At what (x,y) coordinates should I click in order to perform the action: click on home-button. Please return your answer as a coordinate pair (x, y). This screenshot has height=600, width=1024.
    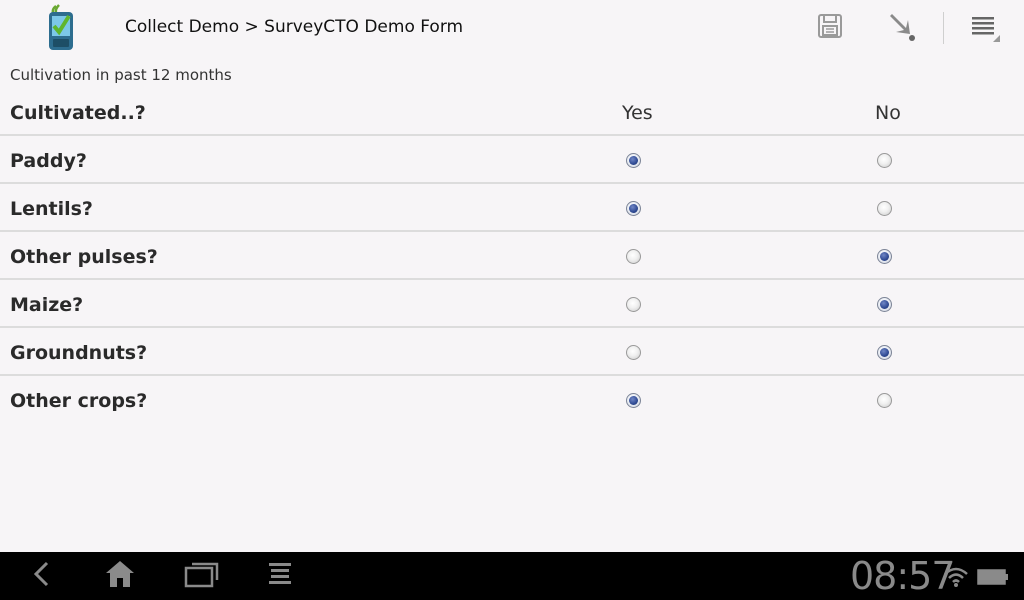
    Looking at the image, I should click on (120, 576).